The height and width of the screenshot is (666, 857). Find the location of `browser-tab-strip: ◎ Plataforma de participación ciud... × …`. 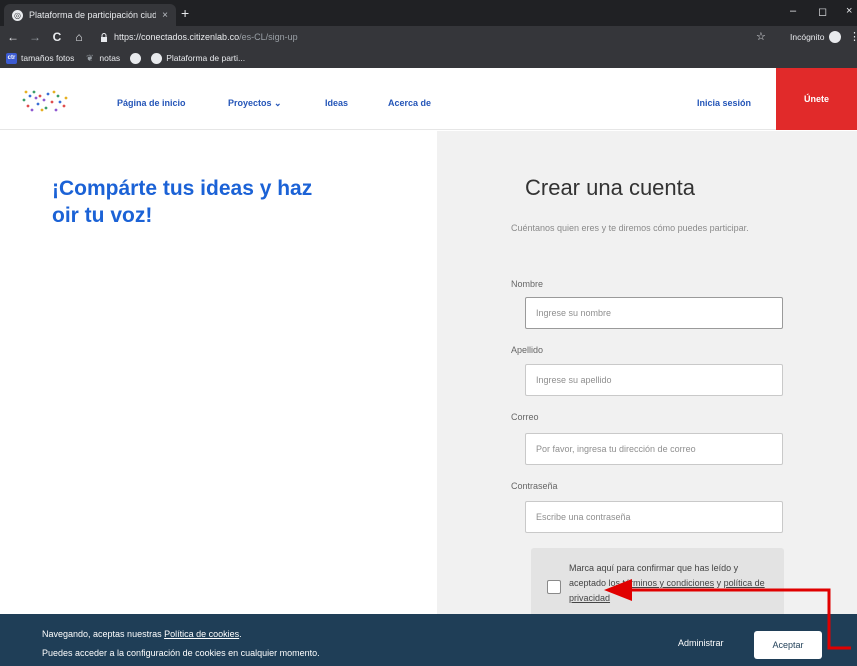

browser-tab-strip: ◎ Plataforma de participación ciud... × … is located at coordinates (428, 13).